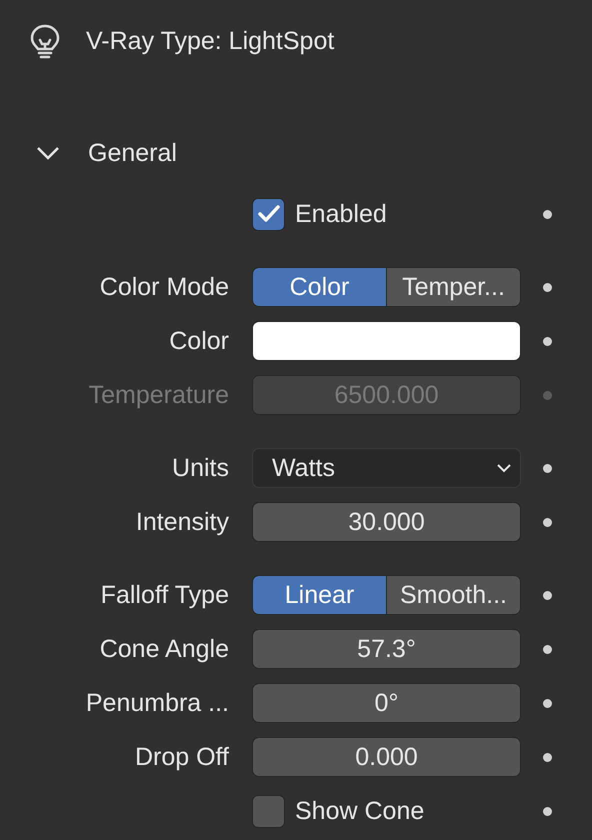 The image size is (592, 840). Describe the element at coordinates (163, 649) in the screenshot. I see `field-label: Cone Angle` at that location.